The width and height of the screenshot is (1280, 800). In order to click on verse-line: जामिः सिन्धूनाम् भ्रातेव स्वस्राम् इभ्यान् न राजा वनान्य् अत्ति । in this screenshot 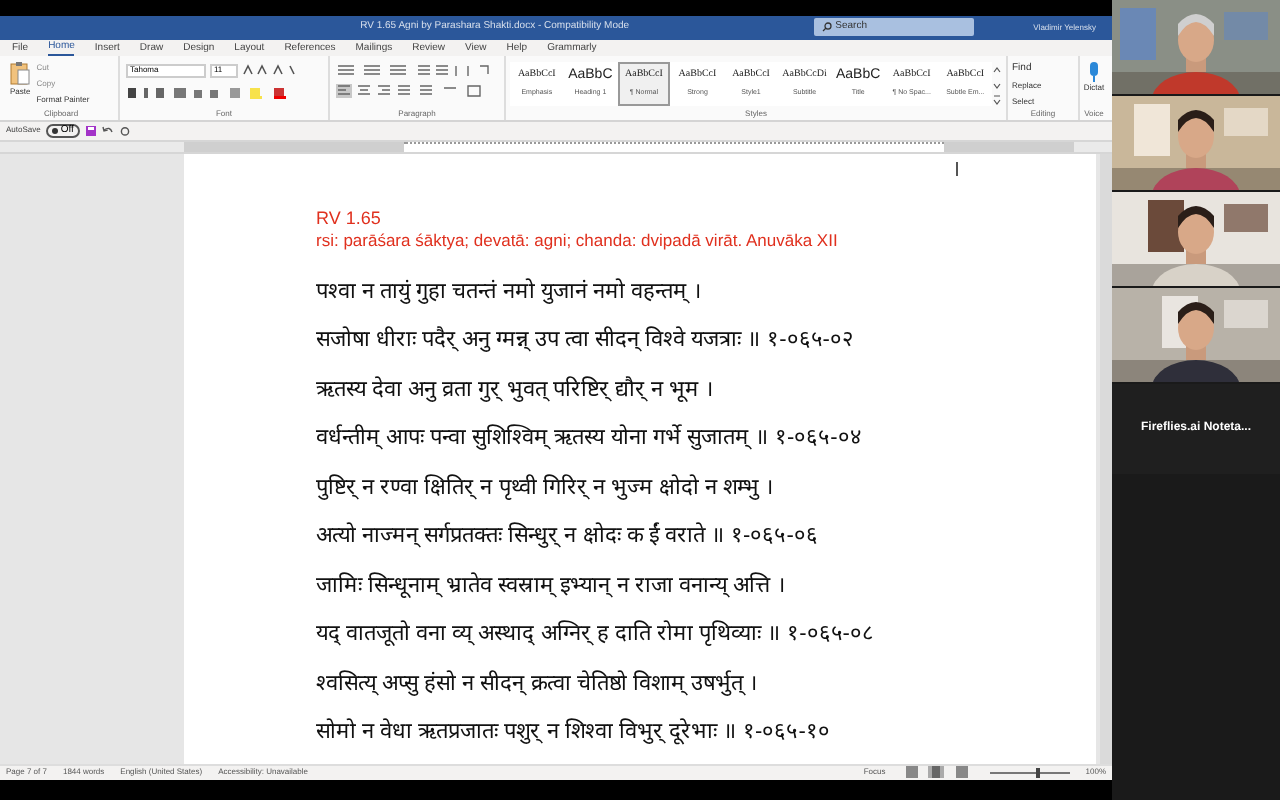, I will do `click(552, 586)`.